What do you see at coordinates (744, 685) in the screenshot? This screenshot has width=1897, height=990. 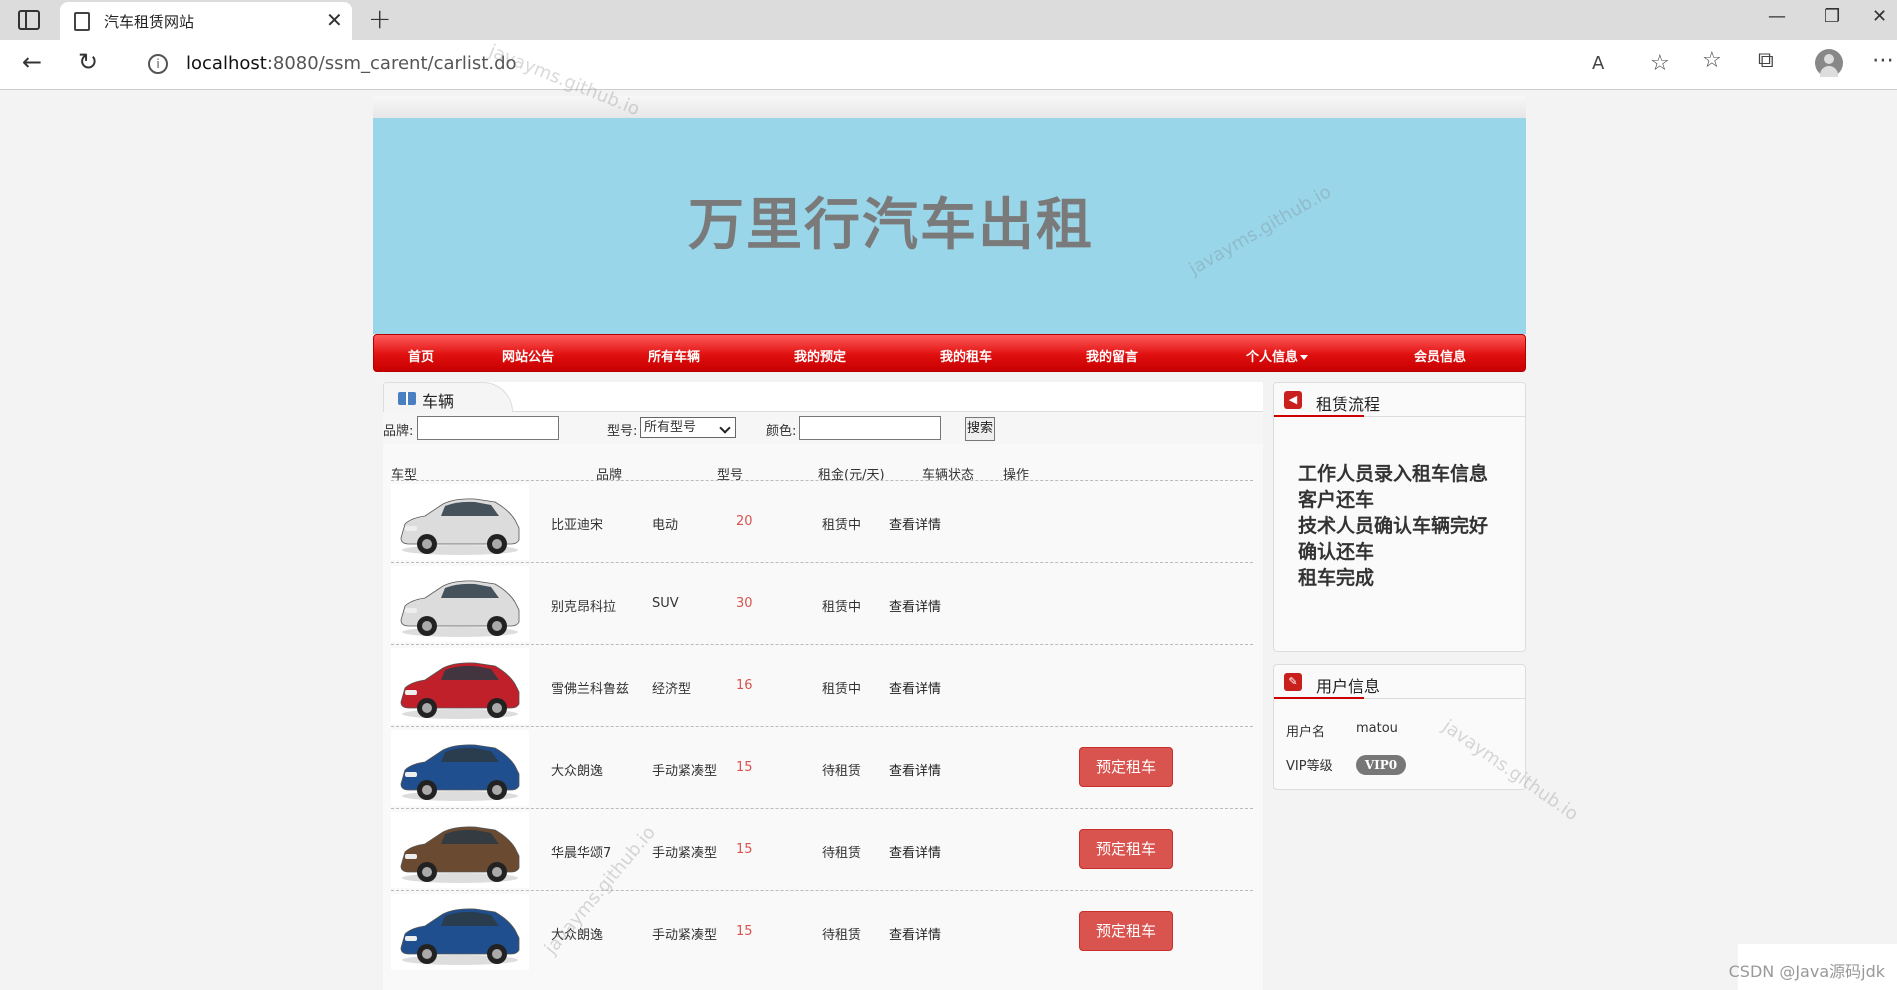 I see `rent-cell: 16` at bounding box center [744, 685].